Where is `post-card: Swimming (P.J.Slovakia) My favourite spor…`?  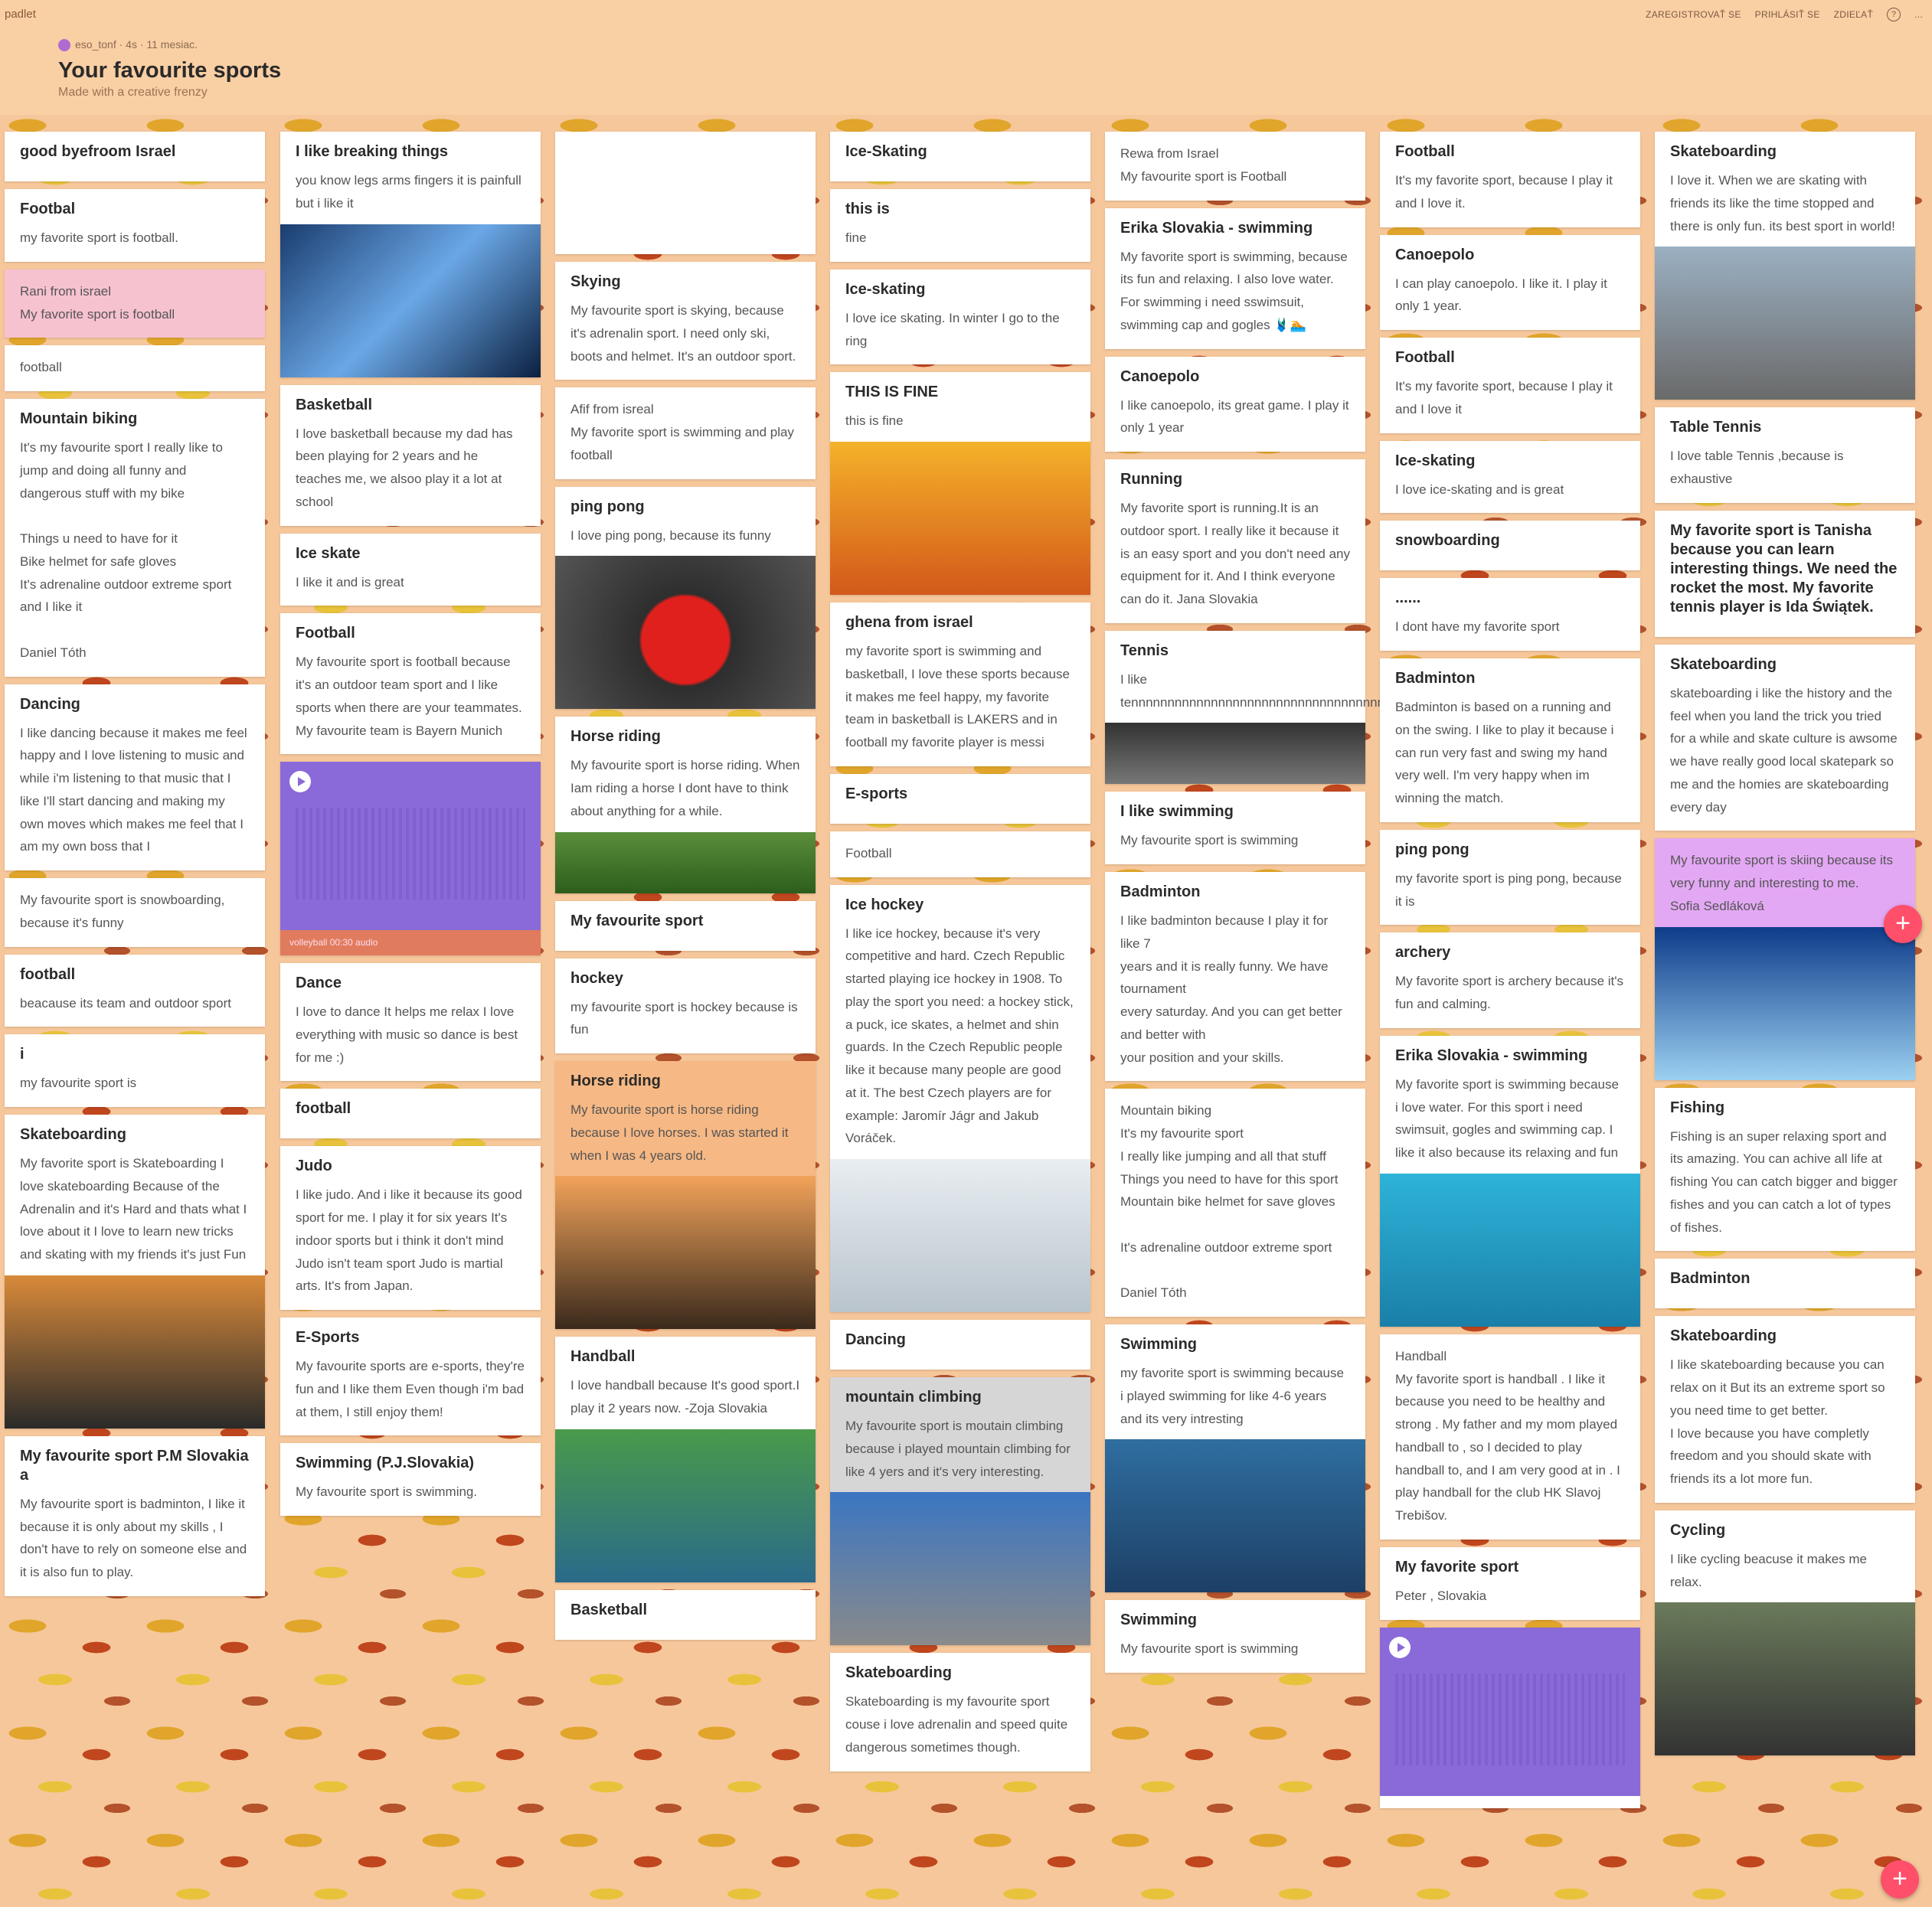 post-card: Swimming (P.J.Slovakia) My favourite spor… is located at coordinates (410, 1480).